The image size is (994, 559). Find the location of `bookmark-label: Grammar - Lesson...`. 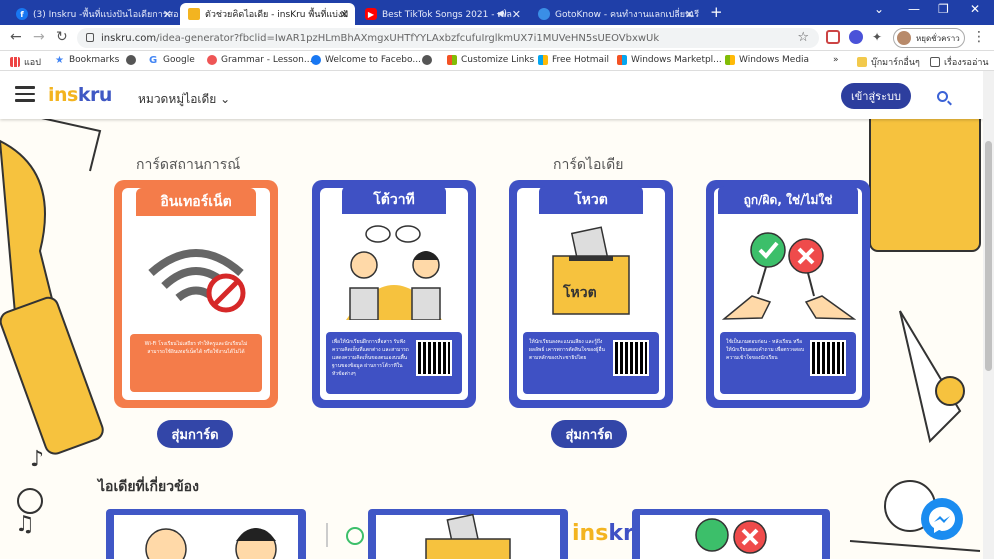

bookmark-label: Grammar - Lesson... is located at coordinates (267, 60).